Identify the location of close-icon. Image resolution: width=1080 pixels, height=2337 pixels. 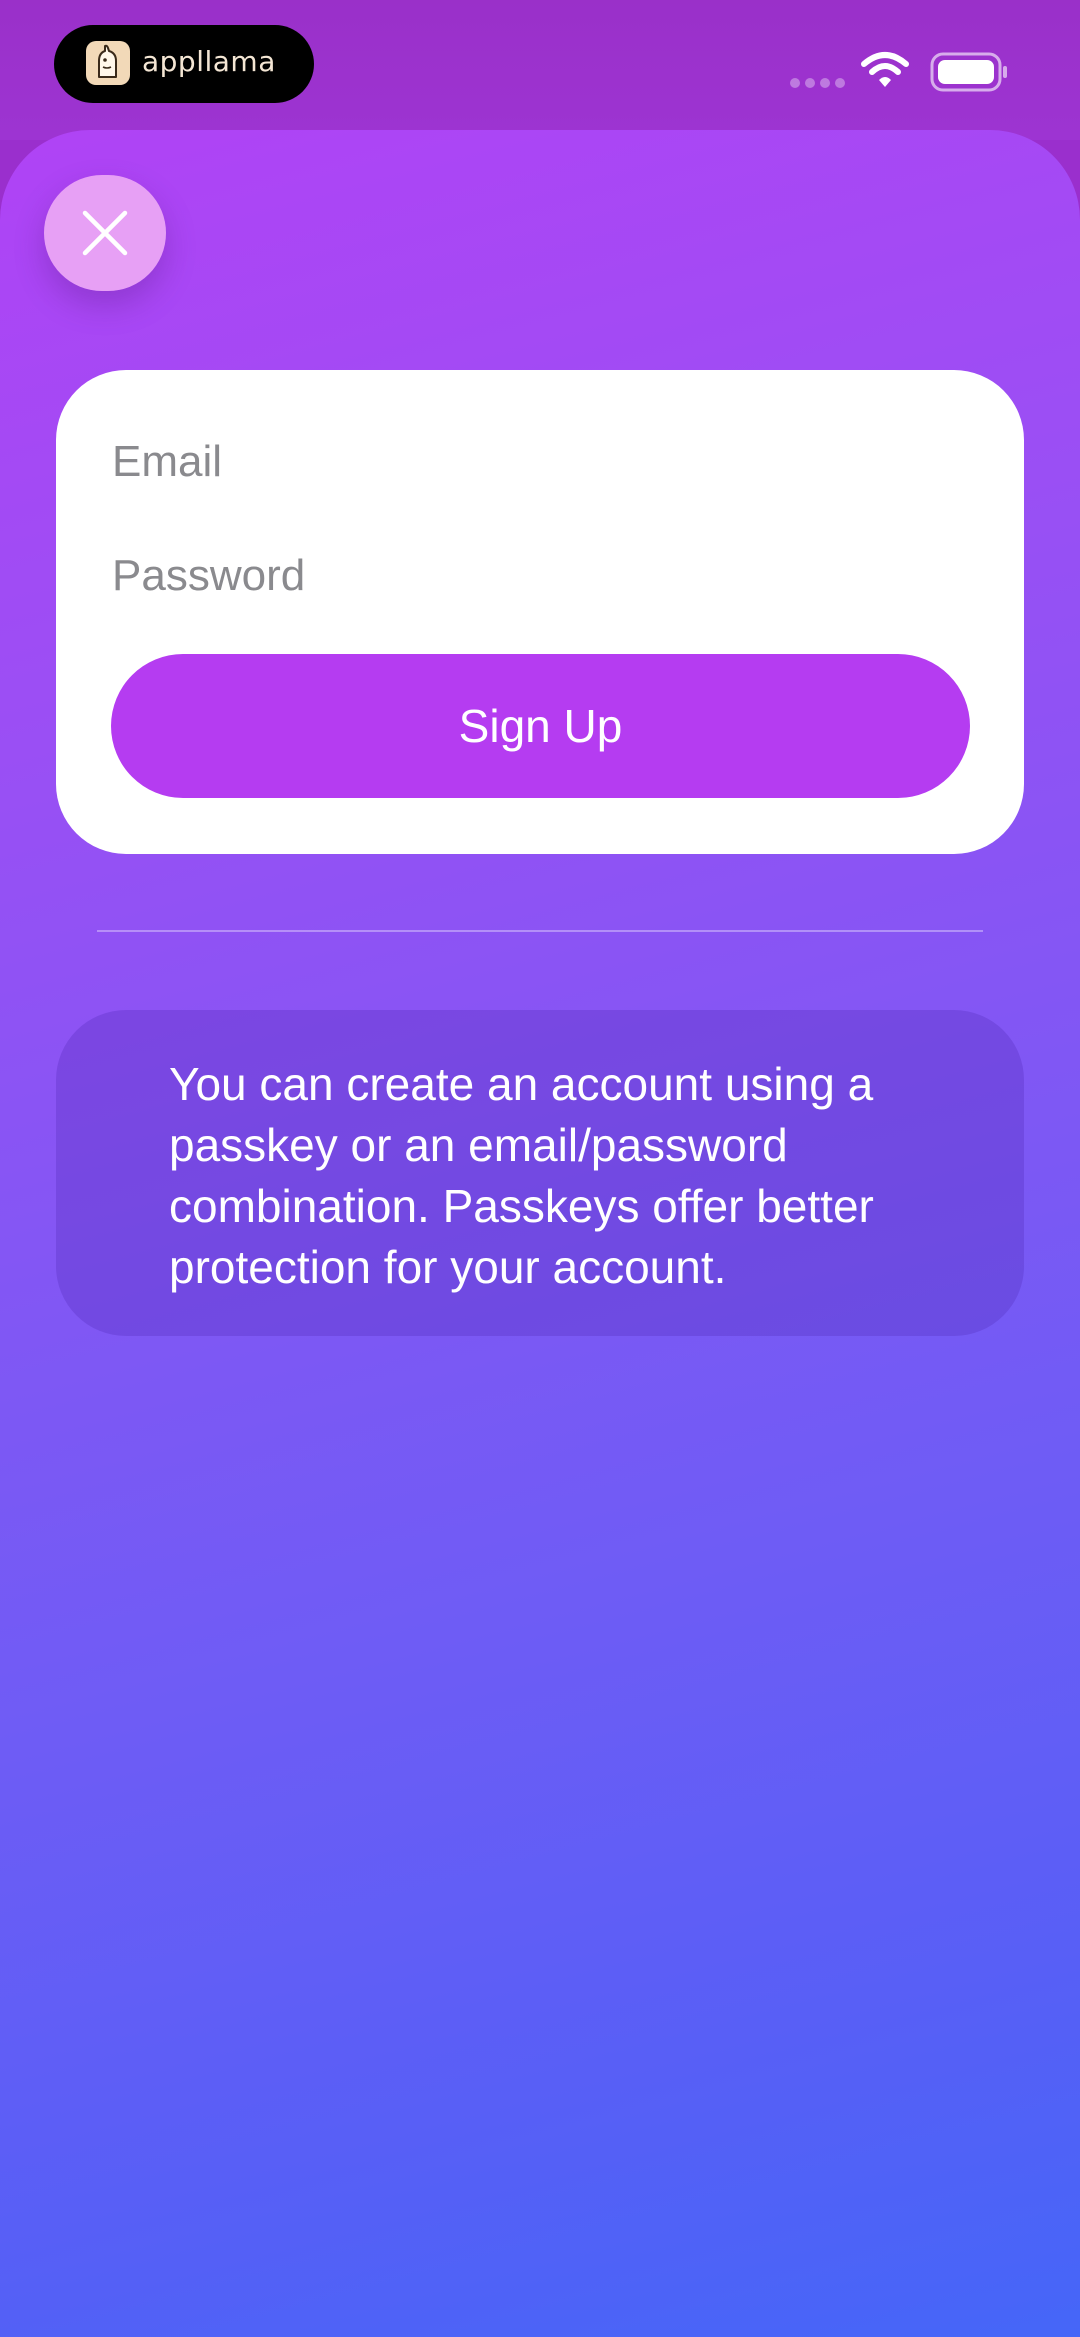
(105, 233).